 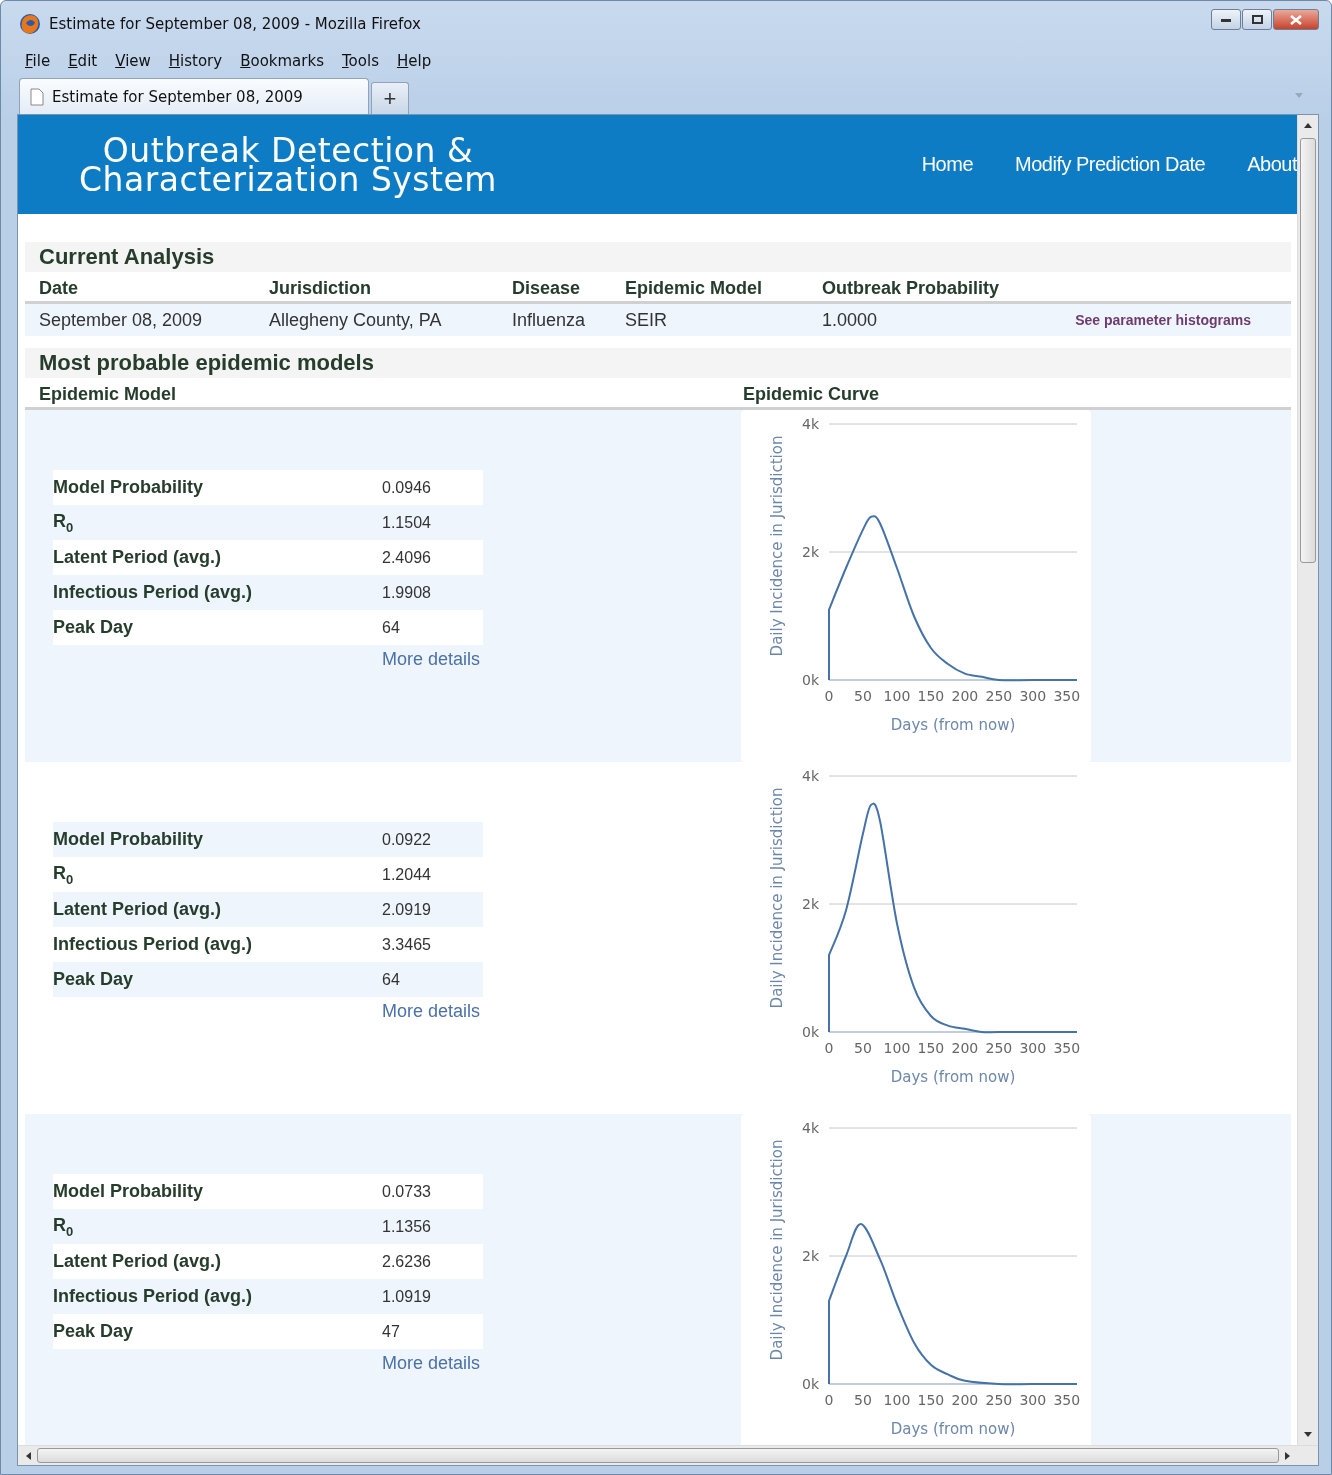 What do you see at coordinates (391, 1331) in the screenshot?
I see `parameter-value: 47` at bounding box center [391, 1331].